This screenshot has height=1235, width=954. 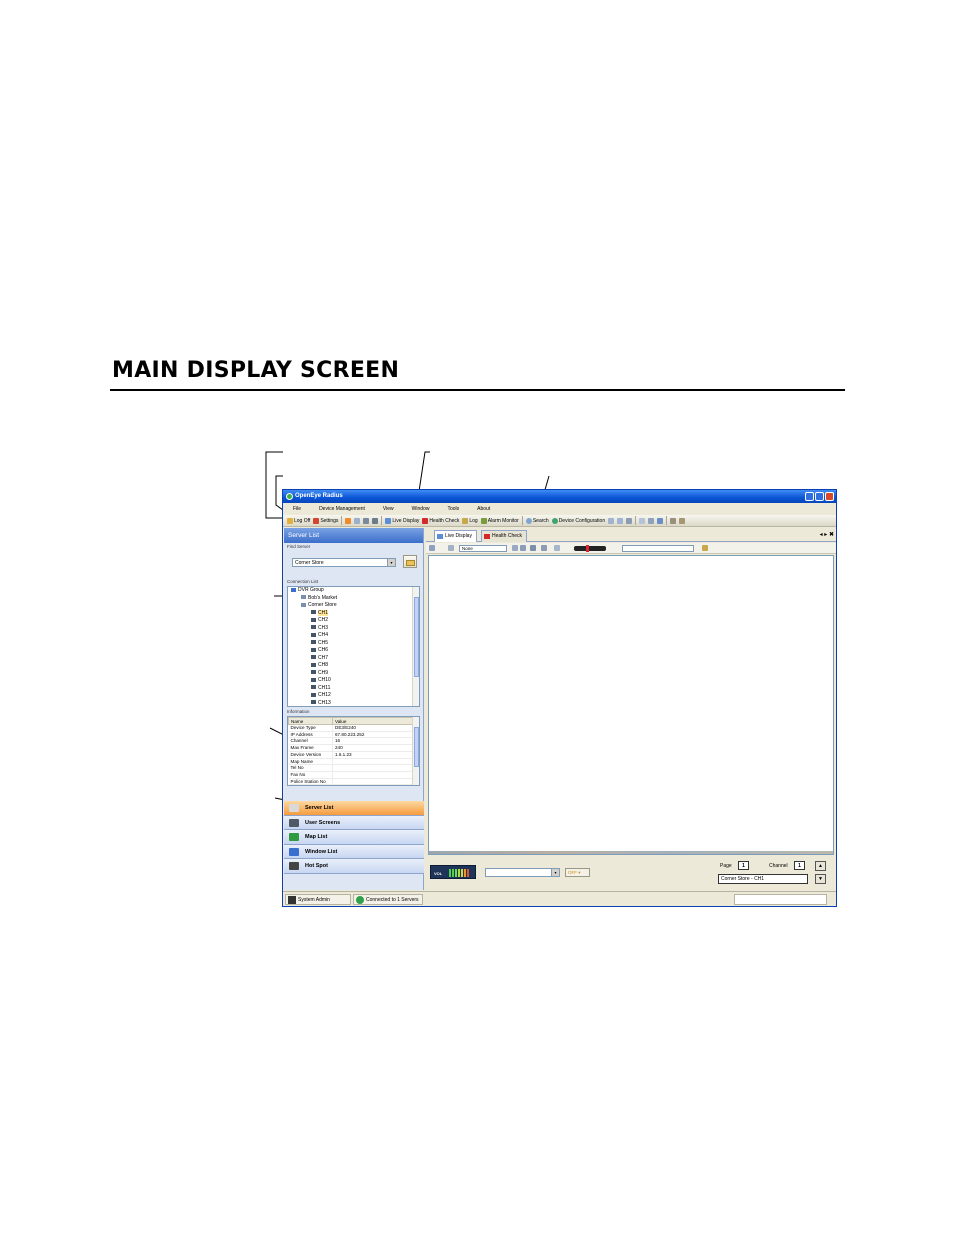 I want to click on refresh-icon, so click(x=620, y=520).